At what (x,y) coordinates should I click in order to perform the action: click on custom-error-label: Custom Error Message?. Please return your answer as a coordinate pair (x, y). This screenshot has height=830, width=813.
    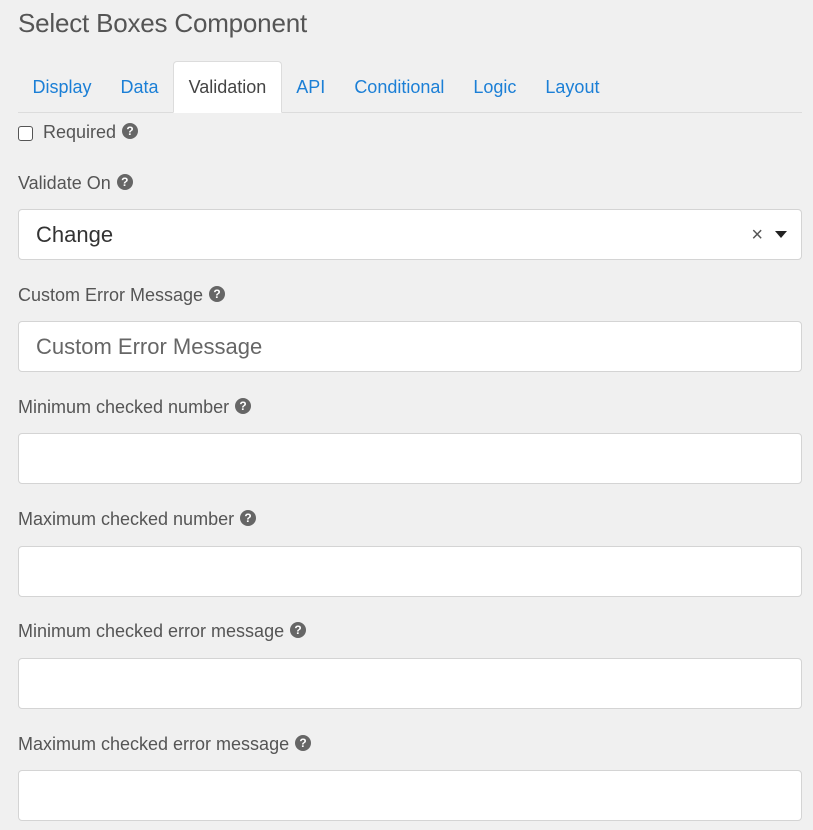
    Looking at the image, I should click on (122, 295).